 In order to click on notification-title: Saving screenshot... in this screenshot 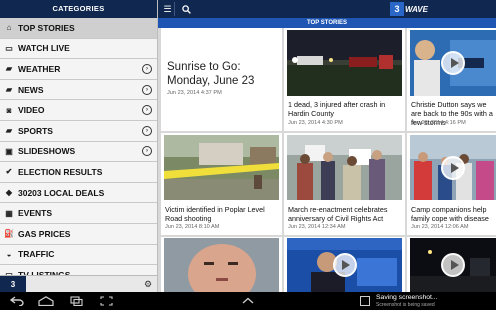, I will do `click(407, 297)`.